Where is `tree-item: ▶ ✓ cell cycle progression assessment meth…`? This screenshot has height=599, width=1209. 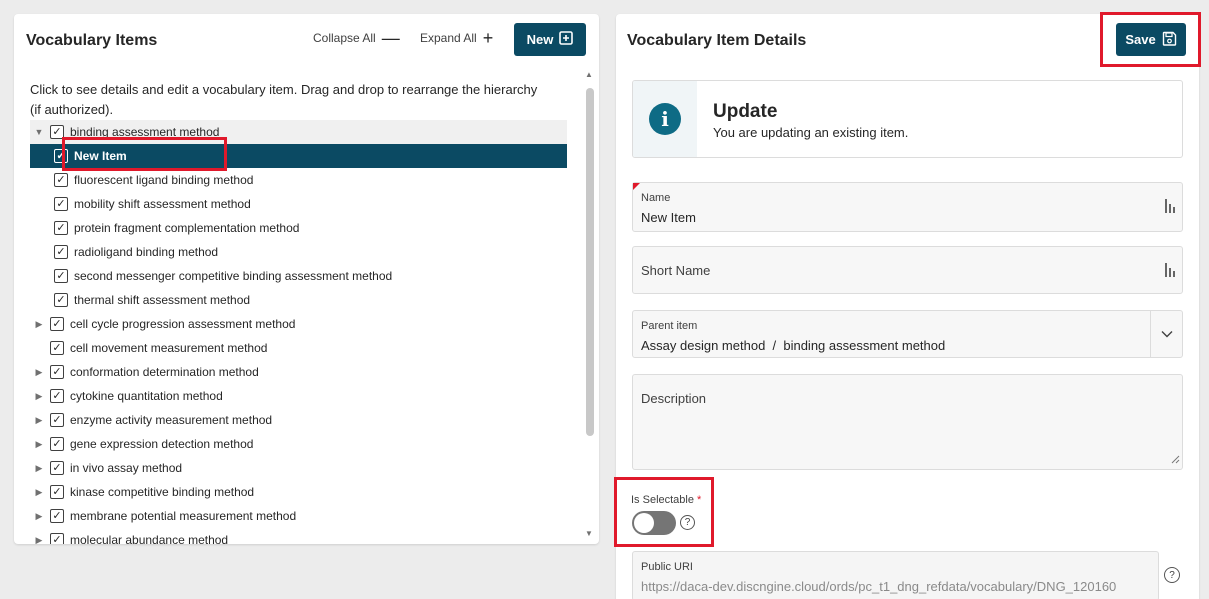 tree-item: ▶ ✓ cell cycle progression assessment meth… is located at coordinates (298, 324).